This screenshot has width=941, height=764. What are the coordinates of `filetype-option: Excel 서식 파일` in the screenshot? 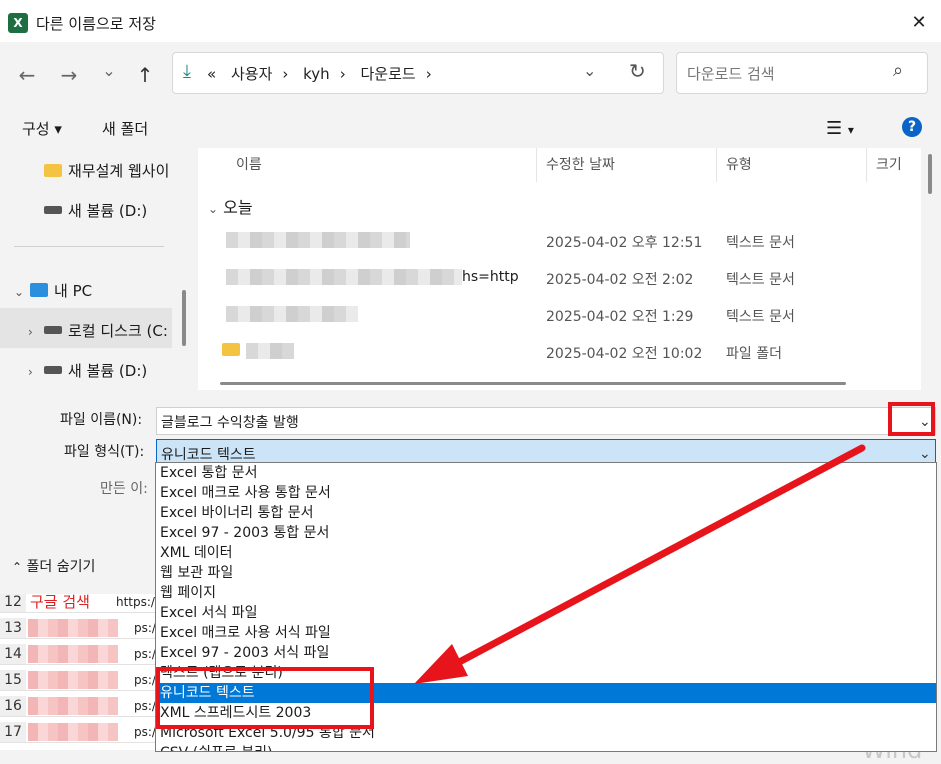 It's located at (546, 613).